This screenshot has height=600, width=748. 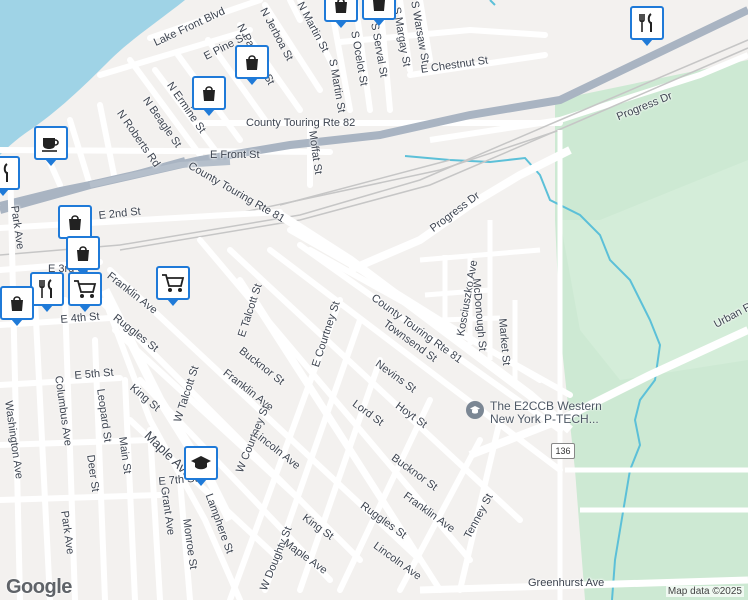 What do you see at coordinates (563, 451) in the screenshot?
I see `route-136-shield: 136` at bounding box center [563, 451].